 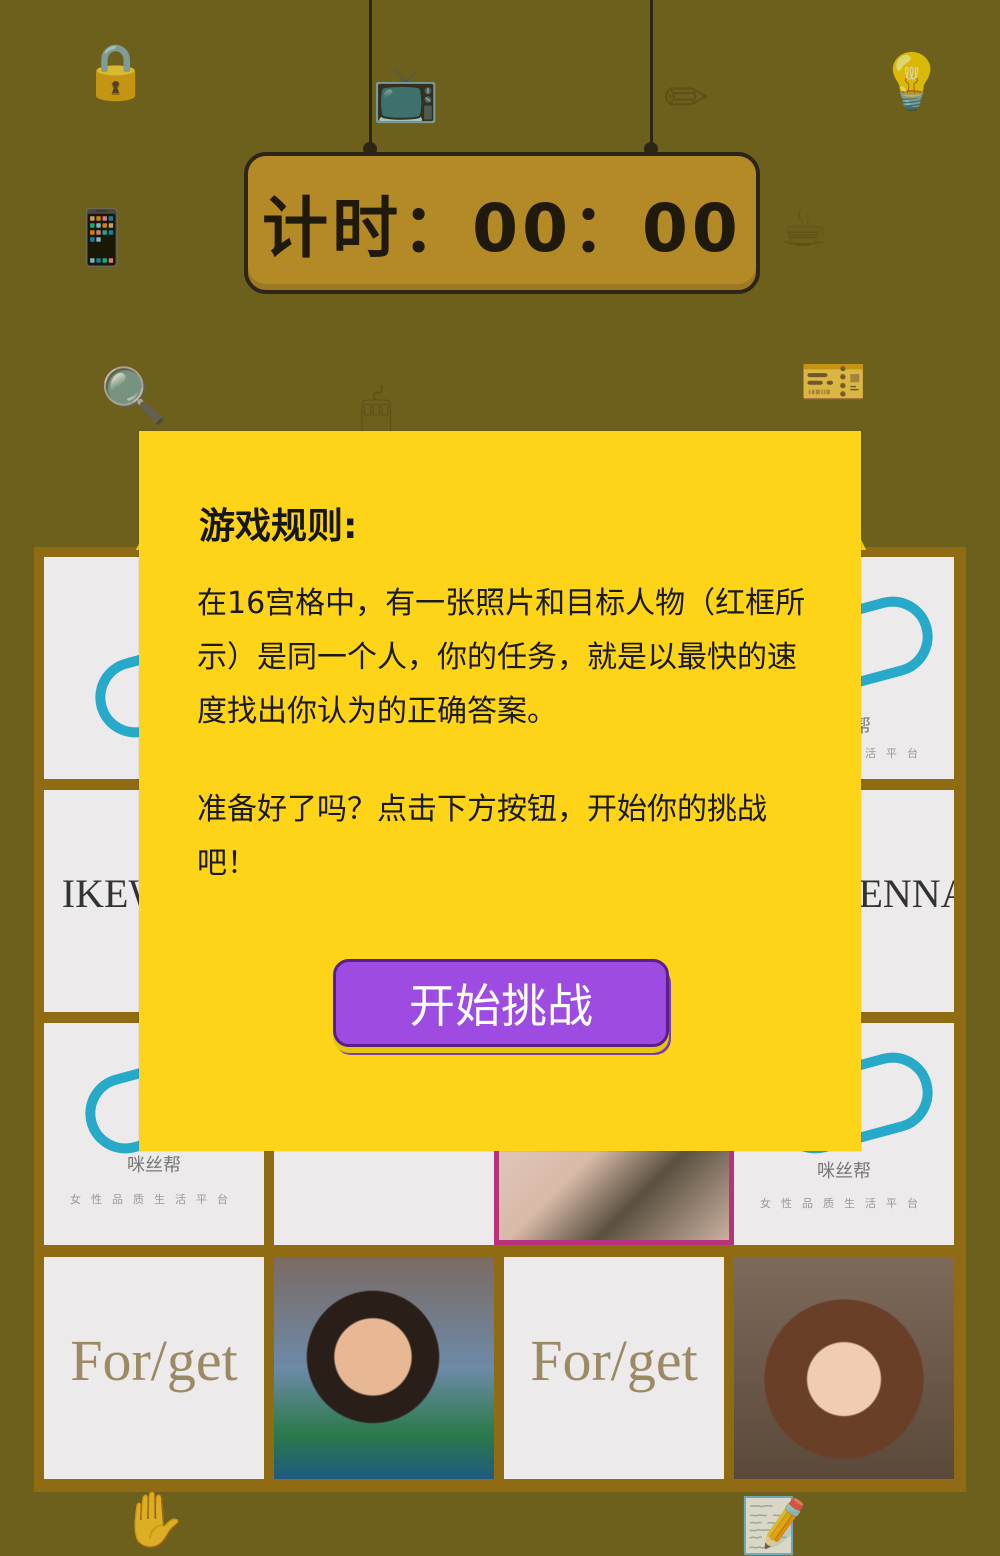 What do you see at coordinates (774, 1525) in the screenshot?
I see `note-icon: 📝` at bounding box center [774, 1525].